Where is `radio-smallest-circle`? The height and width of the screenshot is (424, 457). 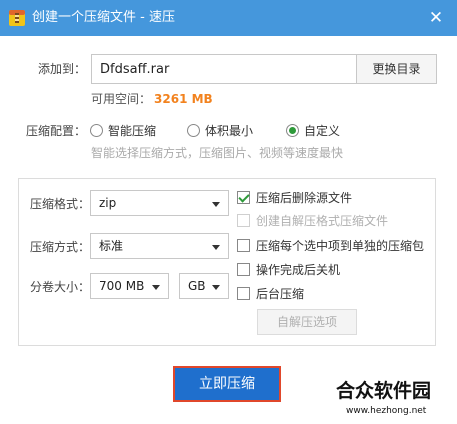 radio-smallest-circle is located at coordinates (193, 130).